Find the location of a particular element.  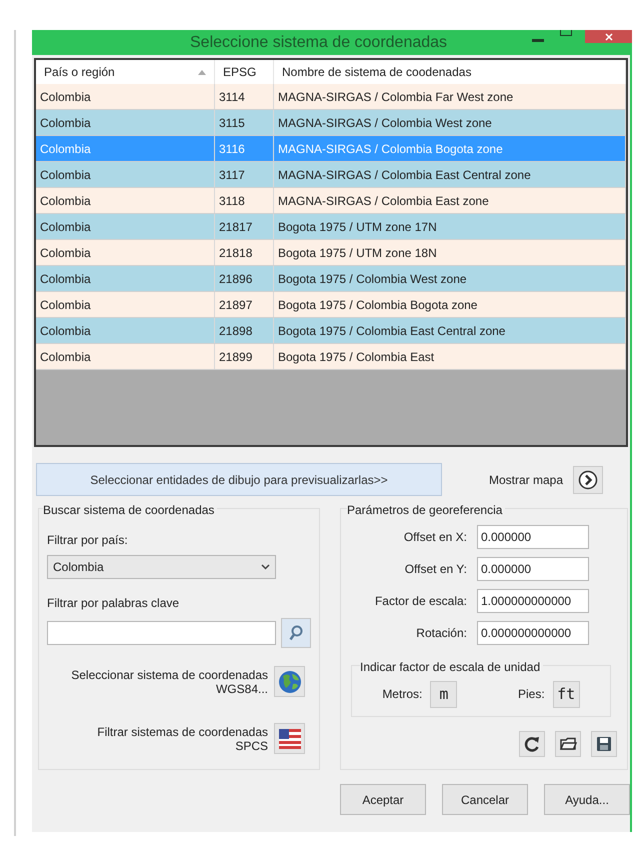

table-cell: MAGNA-SIRGAS / Colombia West zone is located at coordinates (450, 122).